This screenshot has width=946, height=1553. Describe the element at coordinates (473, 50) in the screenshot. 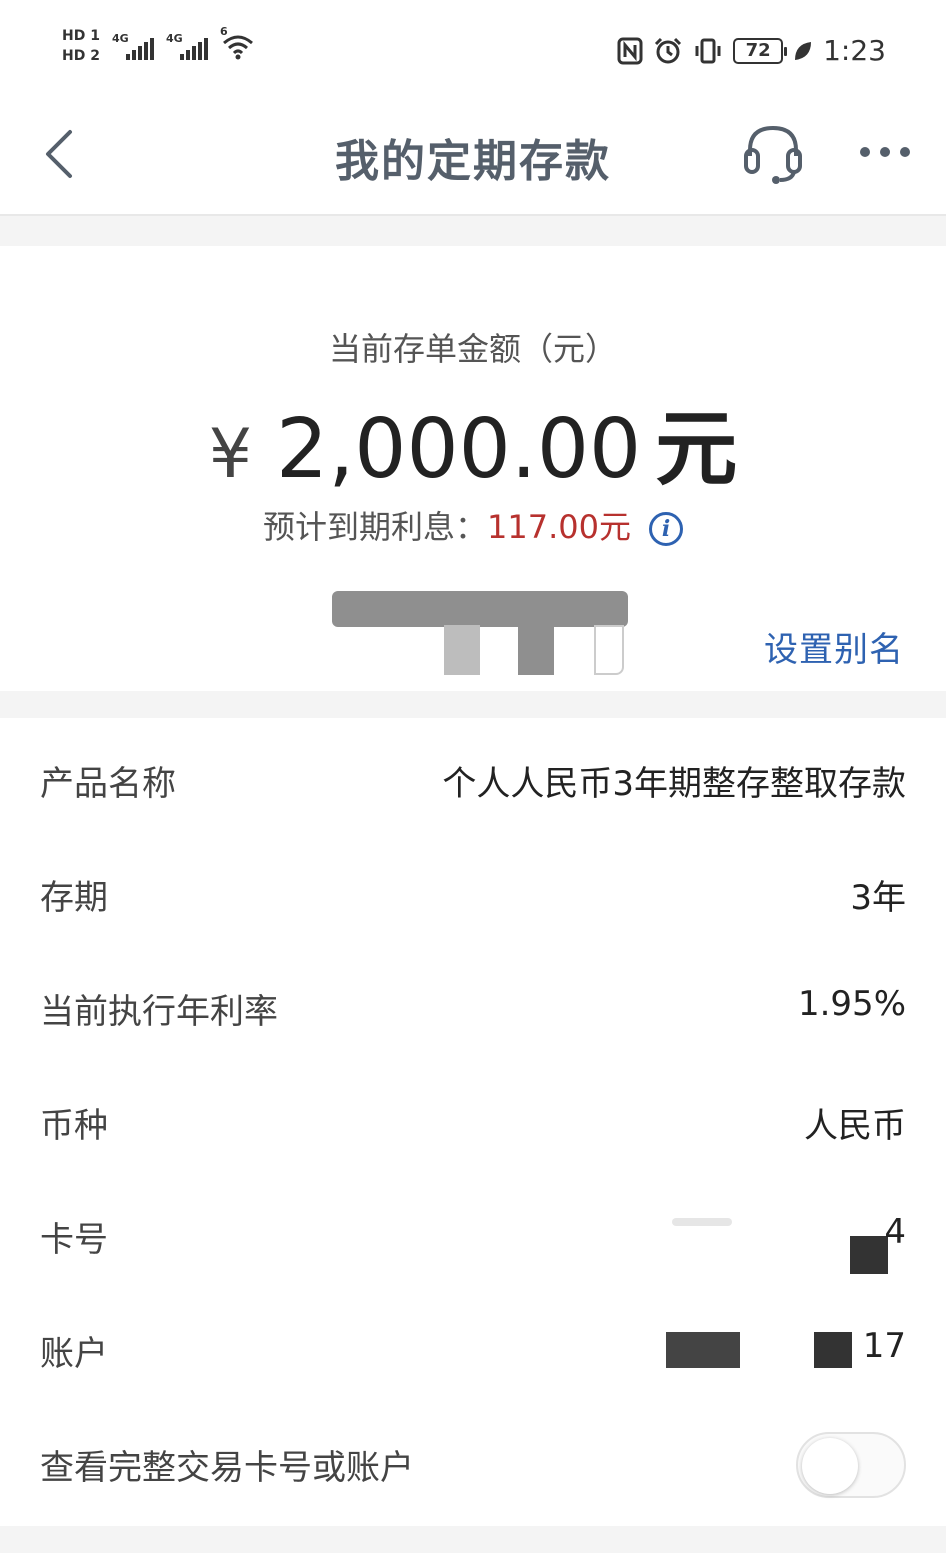

I see `status-bar: HD 1 HD 2 4G 4G 6 72 1:23` at that location.